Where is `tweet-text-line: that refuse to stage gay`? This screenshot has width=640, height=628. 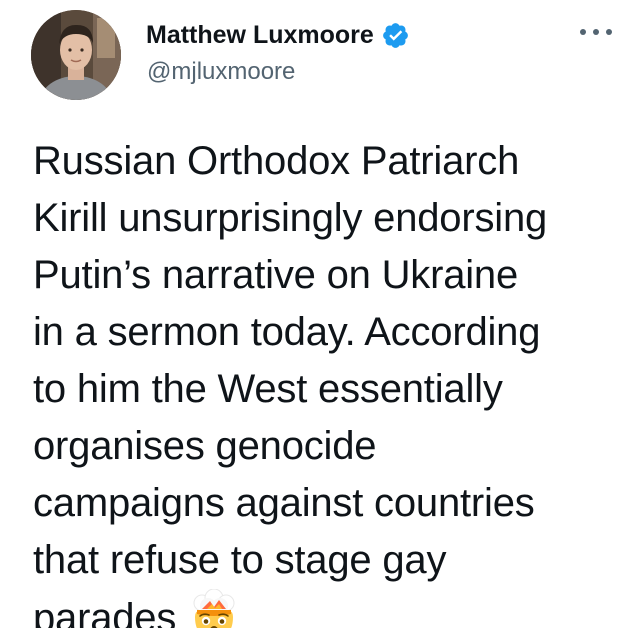 tweet-text-line: that refuse to stage gay is located at coordinates (240, 560).